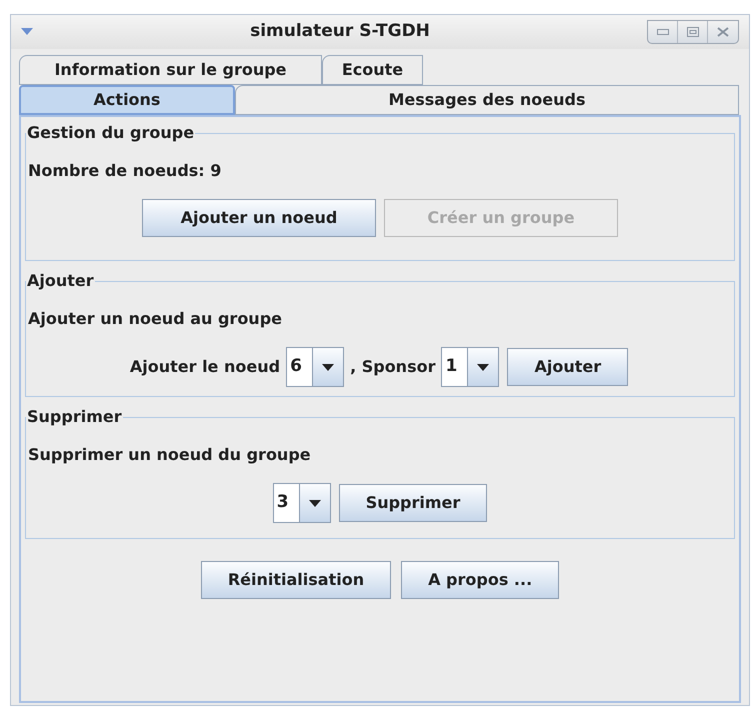  What do you see at coordinates (487, 100) in the screenshot?
I see `tab: Messages des noeuds` at bounding box center [487, 100].